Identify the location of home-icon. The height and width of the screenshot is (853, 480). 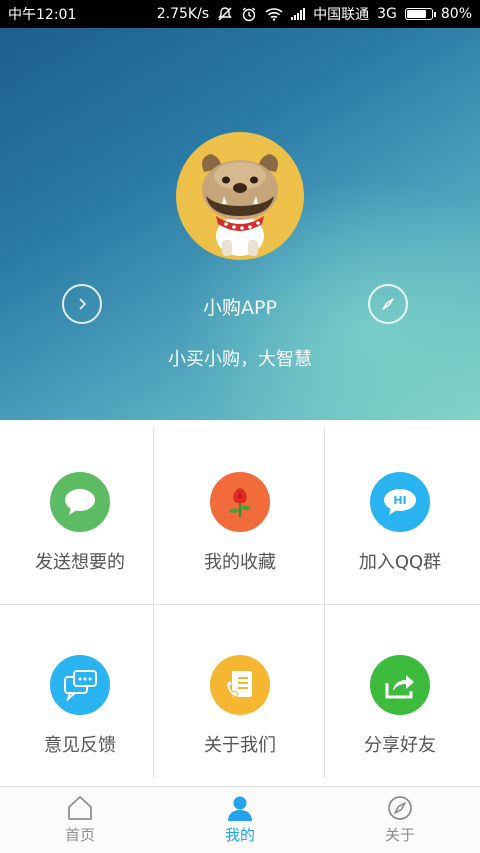
(80, 808).